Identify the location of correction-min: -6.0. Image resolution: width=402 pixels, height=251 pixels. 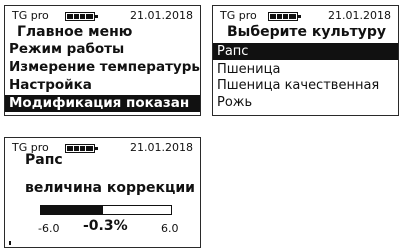
(49, 228).